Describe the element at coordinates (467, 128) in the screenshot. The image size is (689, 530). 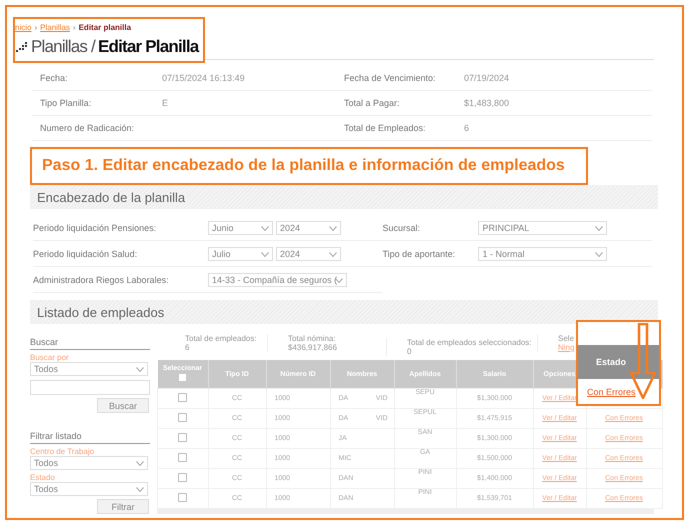
I see `field-value: 6` at that location.